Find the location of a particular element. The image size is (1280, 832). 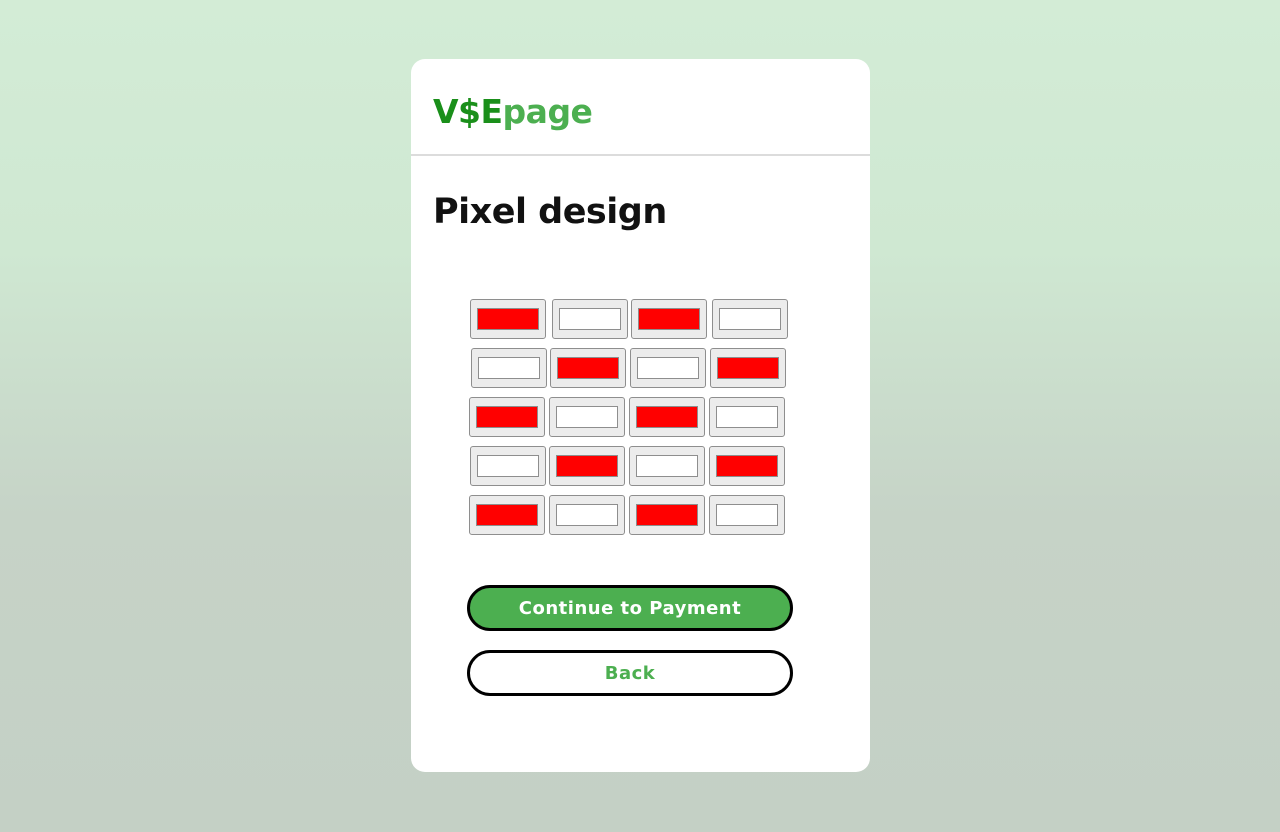

brand-logo-part1: V$E is located at coordinates (468, 111).